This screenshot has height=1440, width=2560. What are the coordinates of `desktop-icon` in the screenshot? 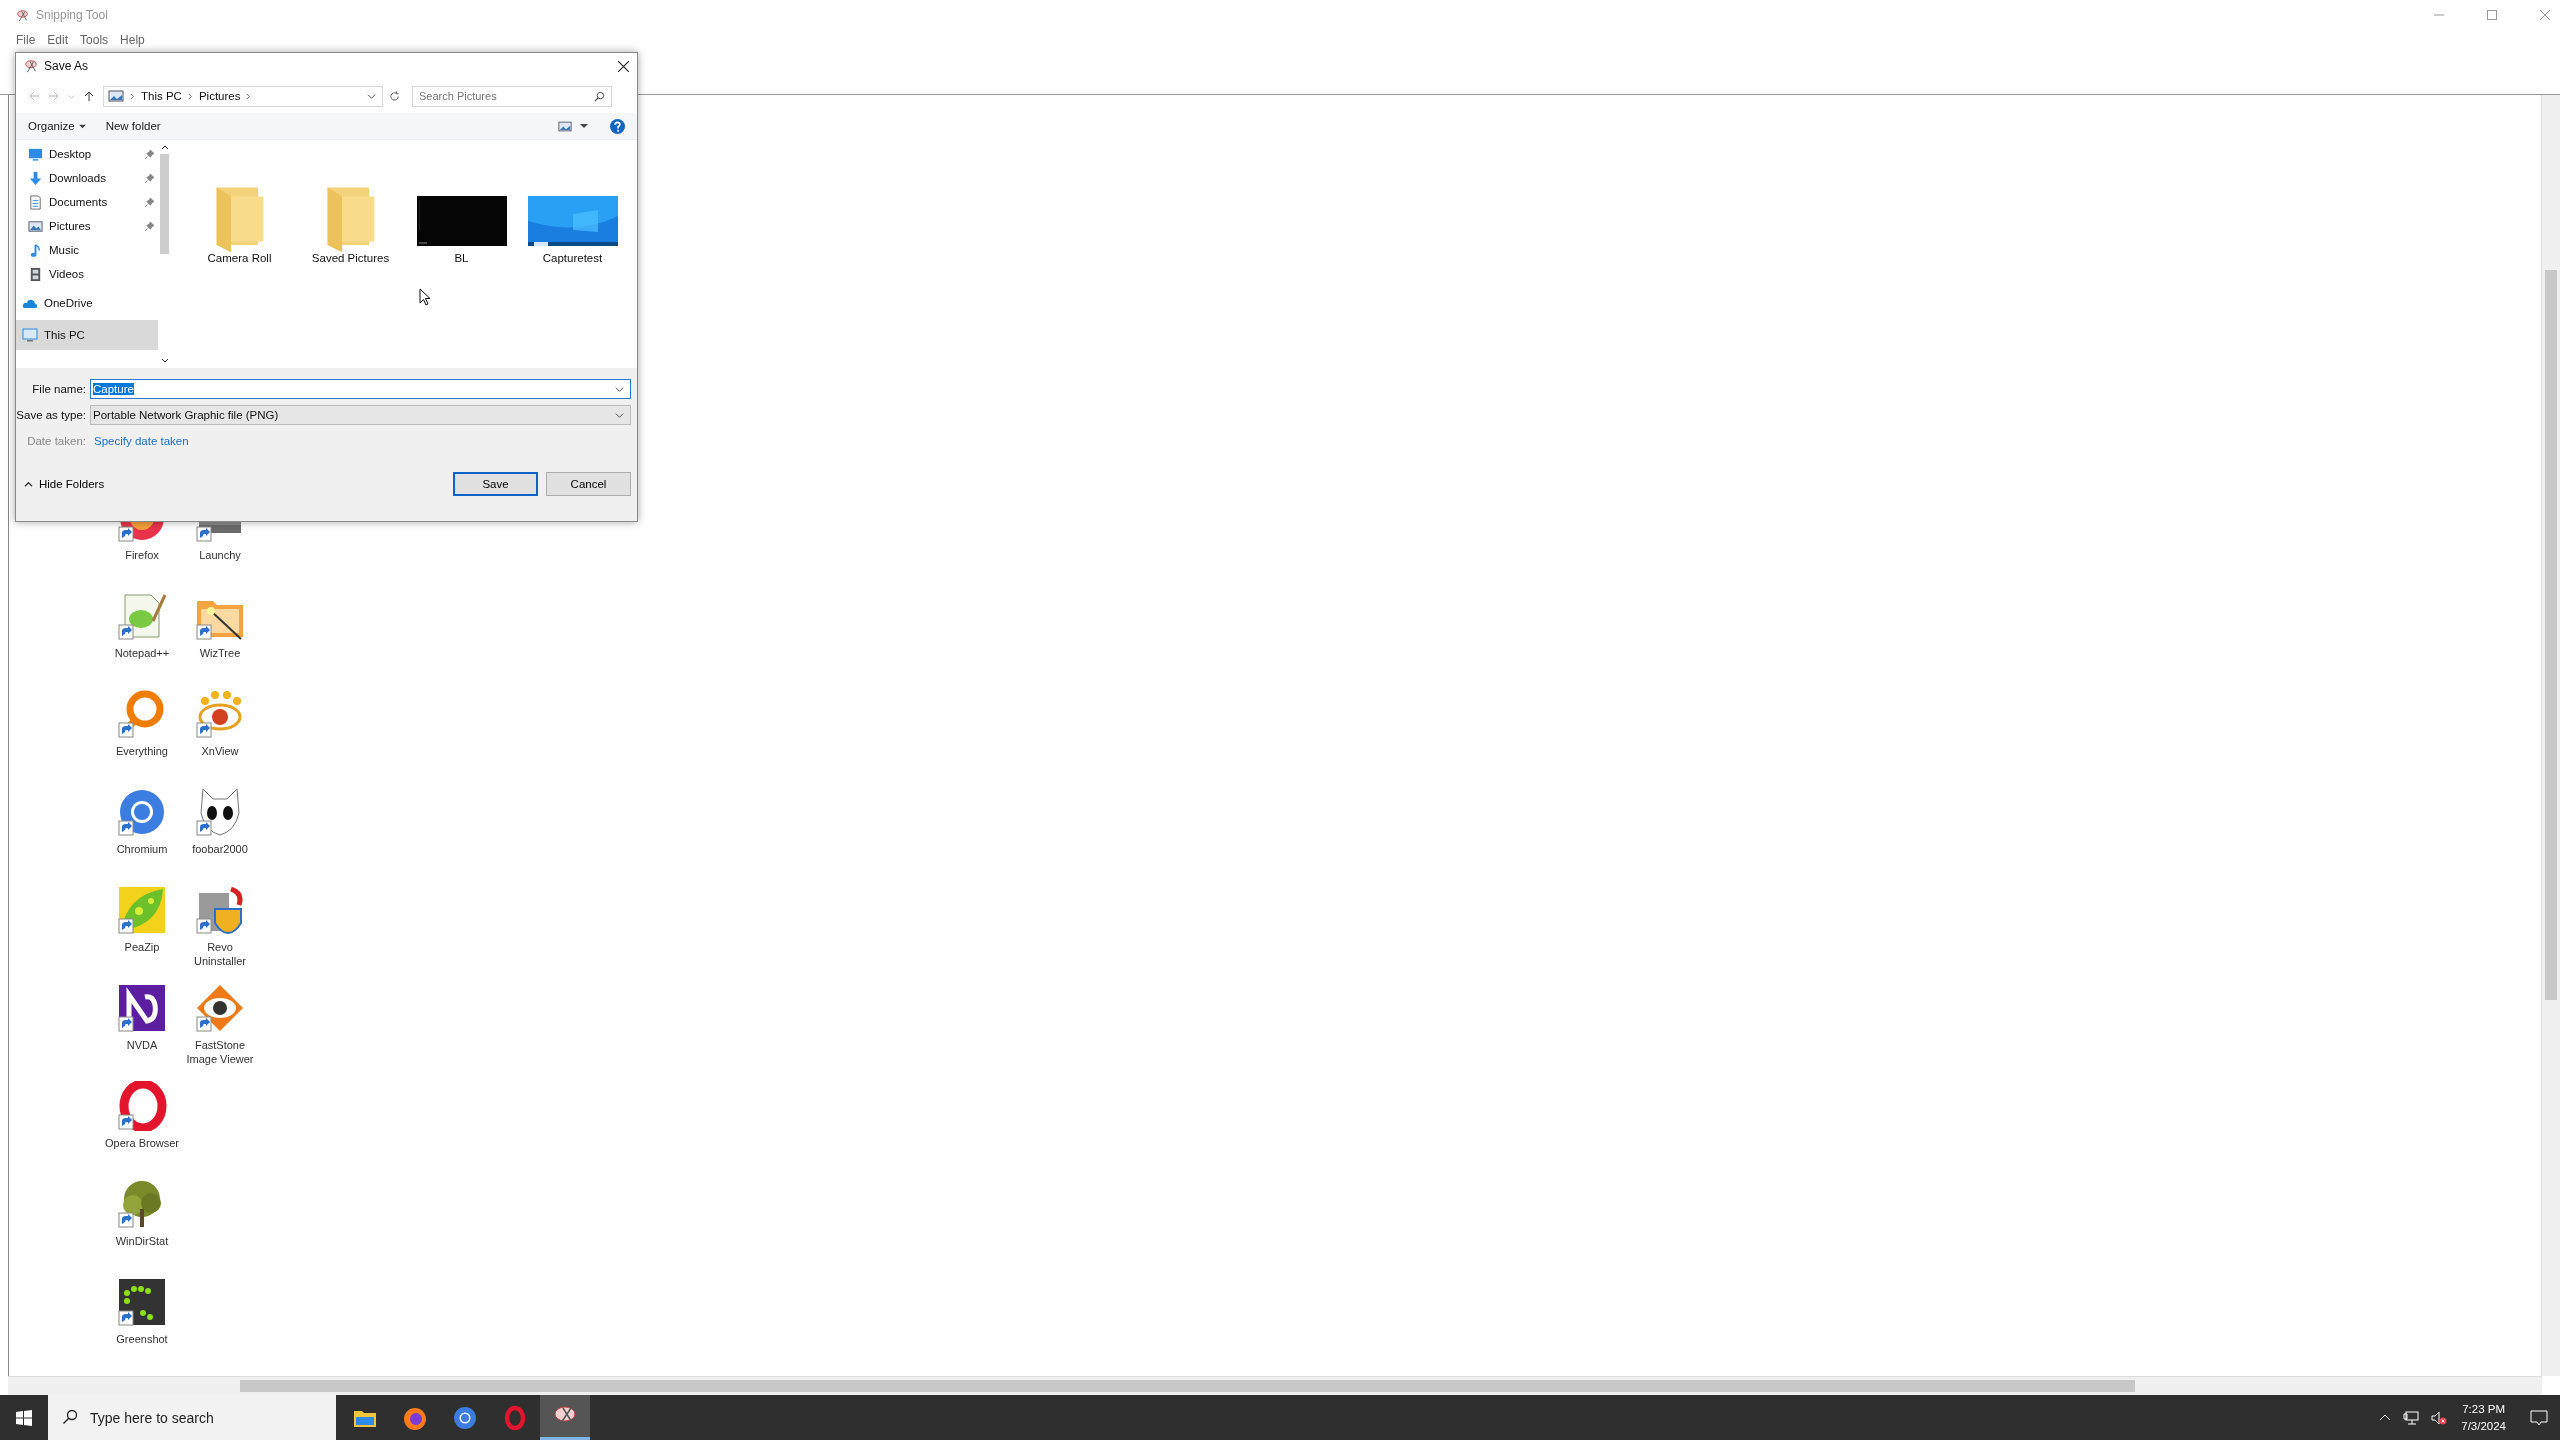 It's located at (35, 154).